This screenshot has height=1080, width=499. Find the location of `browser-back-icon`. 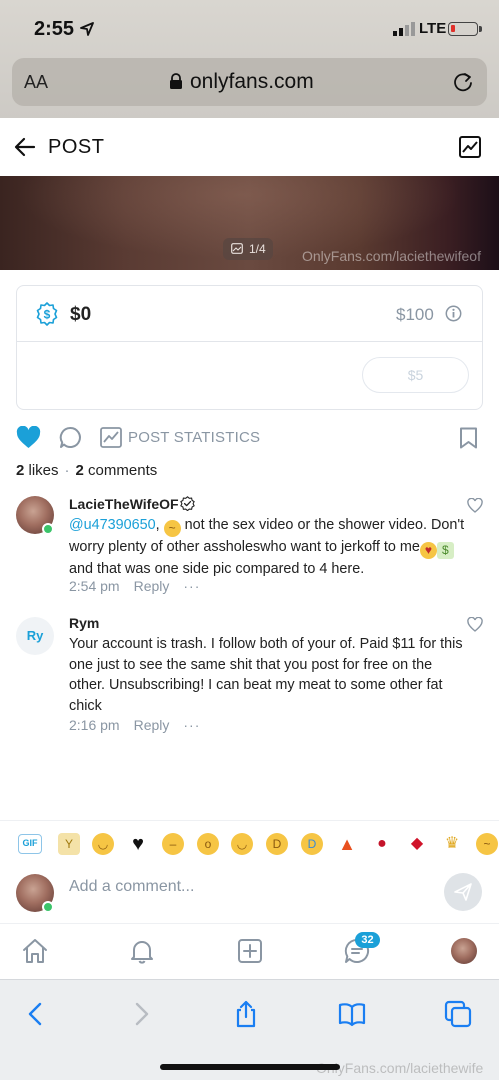

browser-back-icon is located at coordinates (36, 1014).